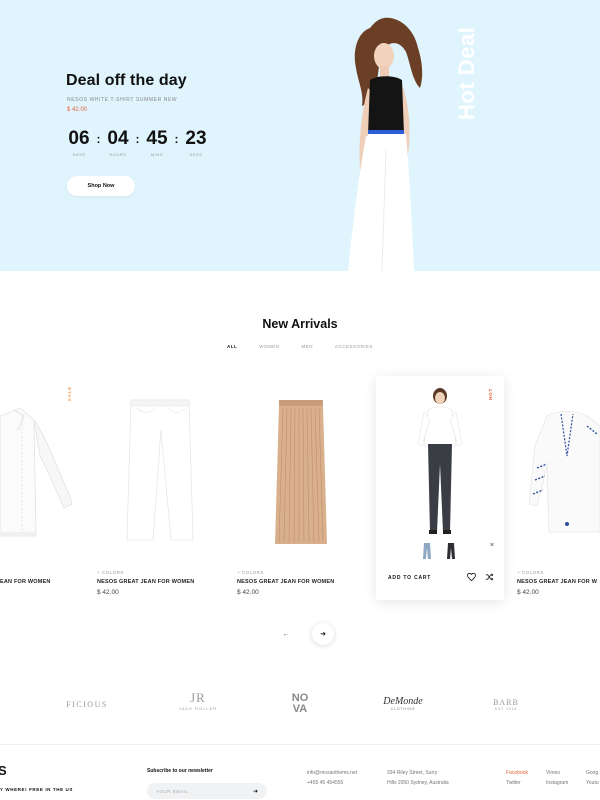 Image resolution: width=600 pixels, height=800 pixels. What do you see at coordinates (305, 634) in the screenshot?
I see `carousel-navigation: ← ➜` at bounding box center [305, 634].